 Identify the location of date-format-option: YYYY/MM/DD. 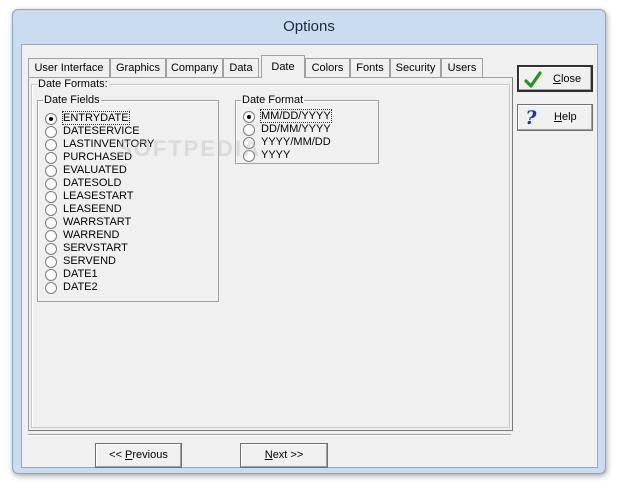
(287, 142).